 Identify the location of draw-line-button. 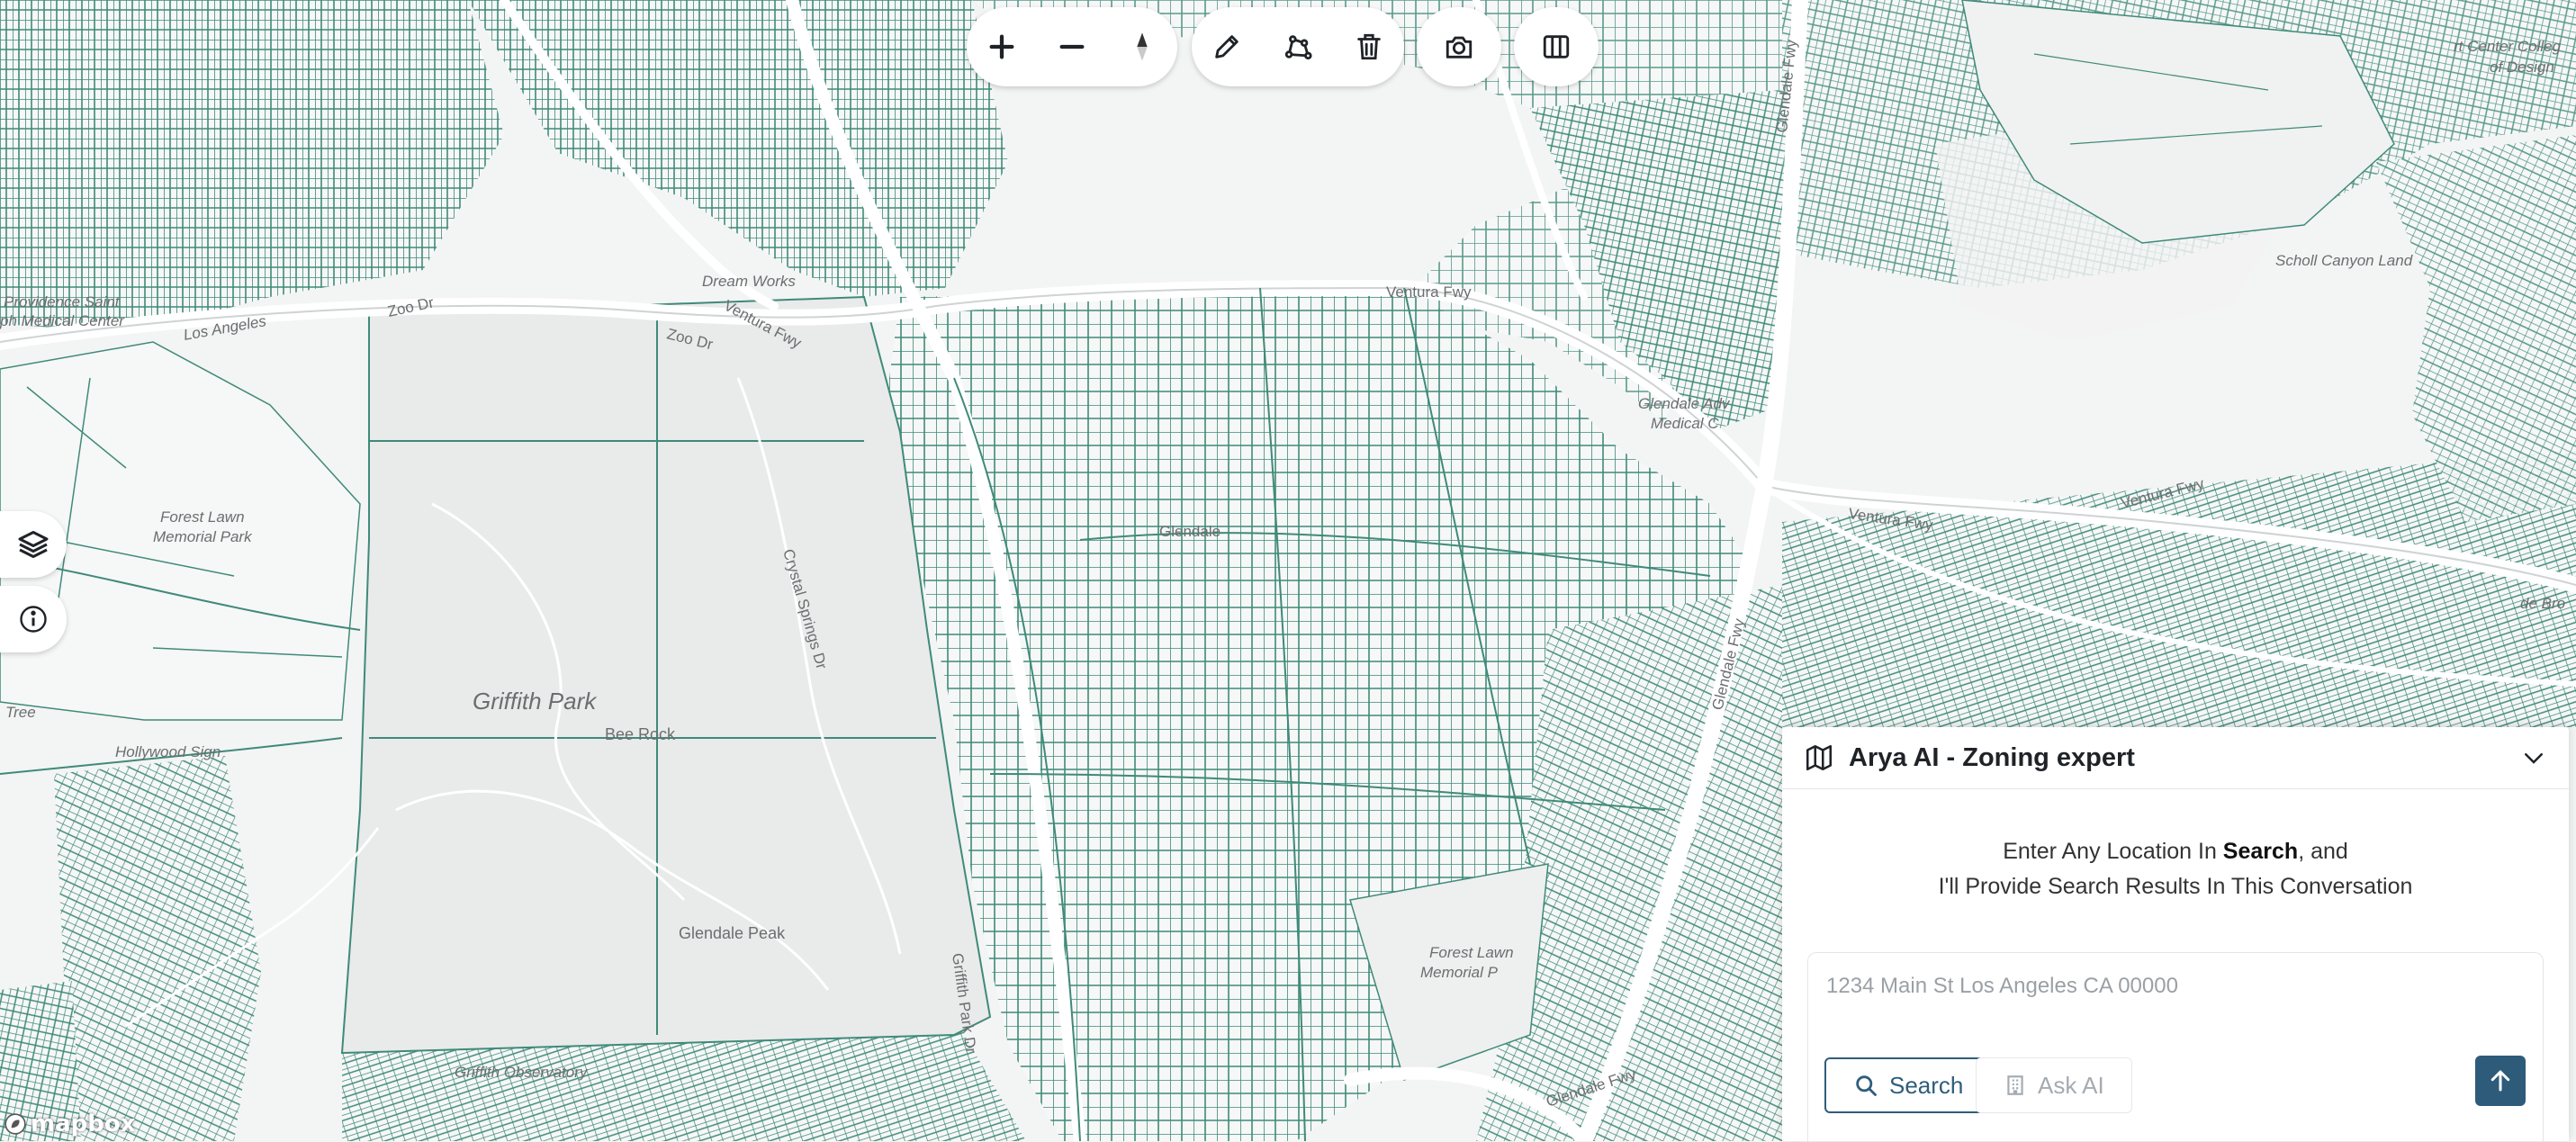
(1226, 46).